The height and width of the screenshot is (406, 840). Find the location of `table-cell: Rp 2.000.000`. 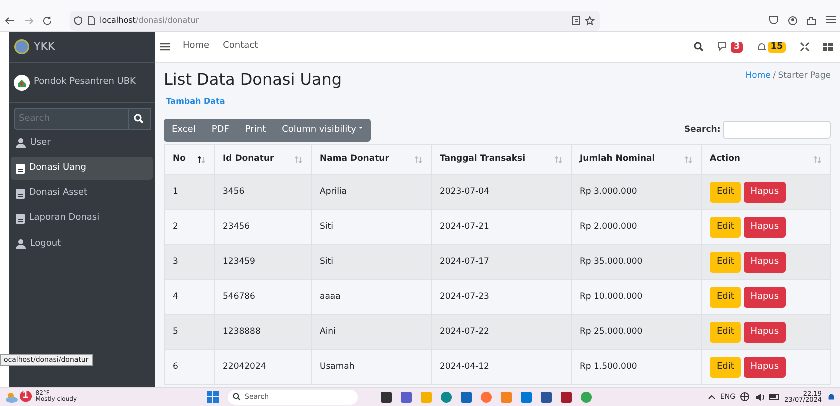

table-cell: Rp 2.000.000 is located at coordinates (637, 227).